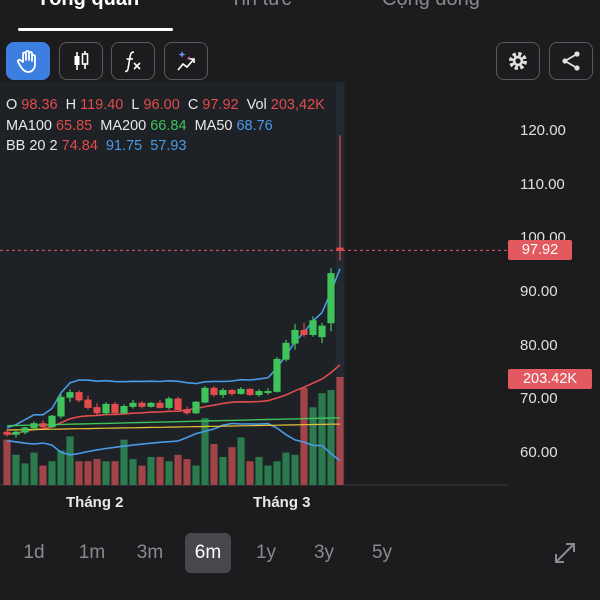  What do you see at coordinates (300, 554) in the screenshot?
I see `range-selector: 1d 1m 3m 6m 1y 3y 5y` at bounding box center [300, 554].